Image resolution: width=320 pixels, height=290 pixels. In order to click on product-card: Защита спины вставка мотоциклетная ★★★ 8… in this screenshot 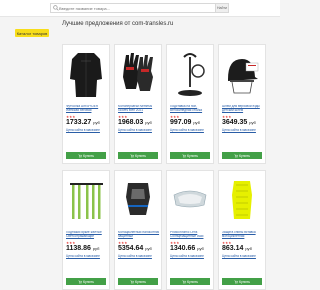, I will do `click(242, 230)`.